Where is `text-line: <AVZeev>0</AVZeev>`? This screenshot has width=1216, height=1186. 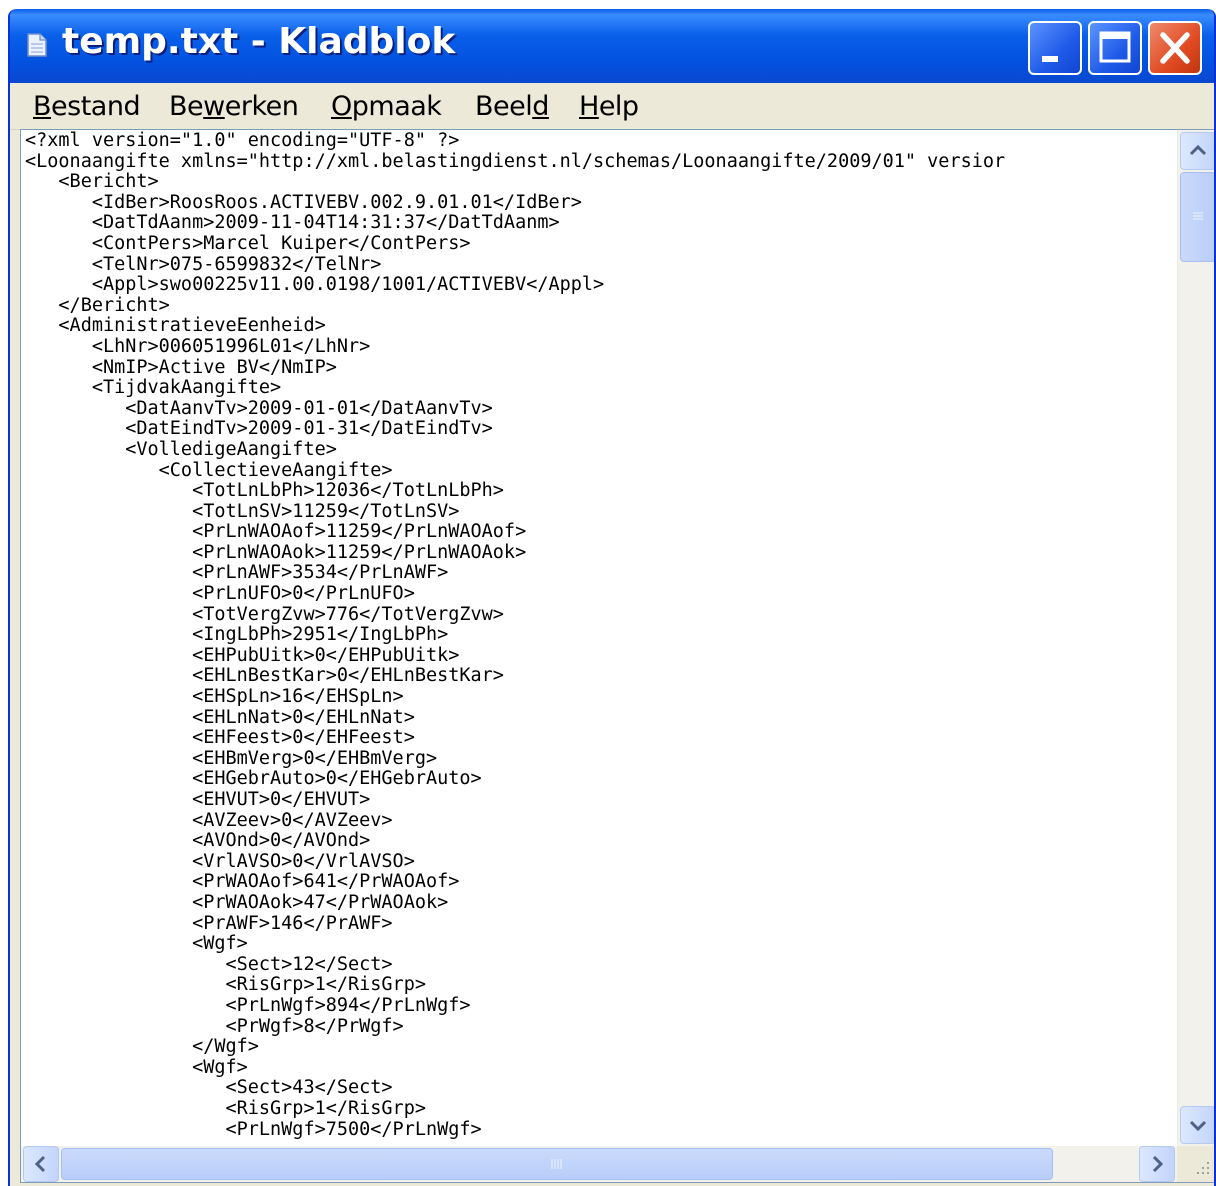 text-line: <AVZeev>0</AVZeev> is located at coordinates (209, 820).